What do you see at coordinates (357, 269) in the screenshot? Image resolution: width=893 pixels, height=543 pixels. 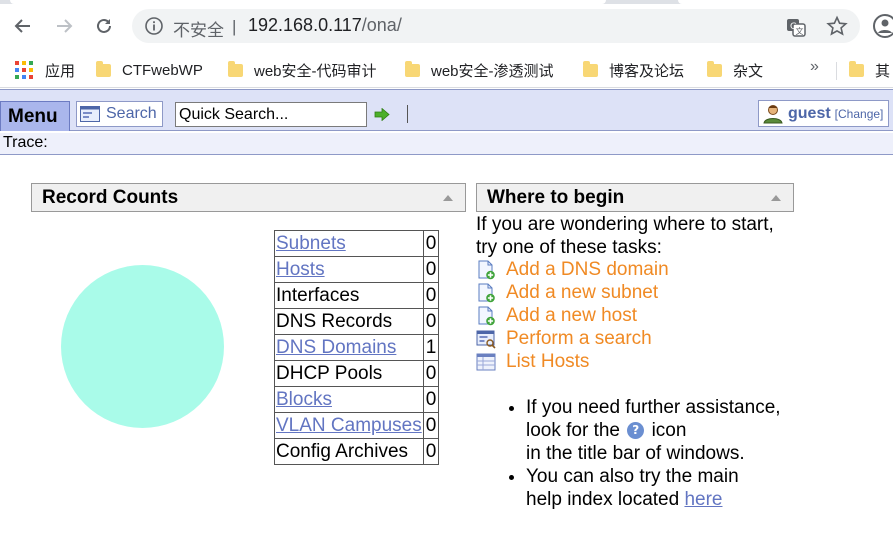 I see `table-row: Hosts 0` at bounding box center [357, 269].